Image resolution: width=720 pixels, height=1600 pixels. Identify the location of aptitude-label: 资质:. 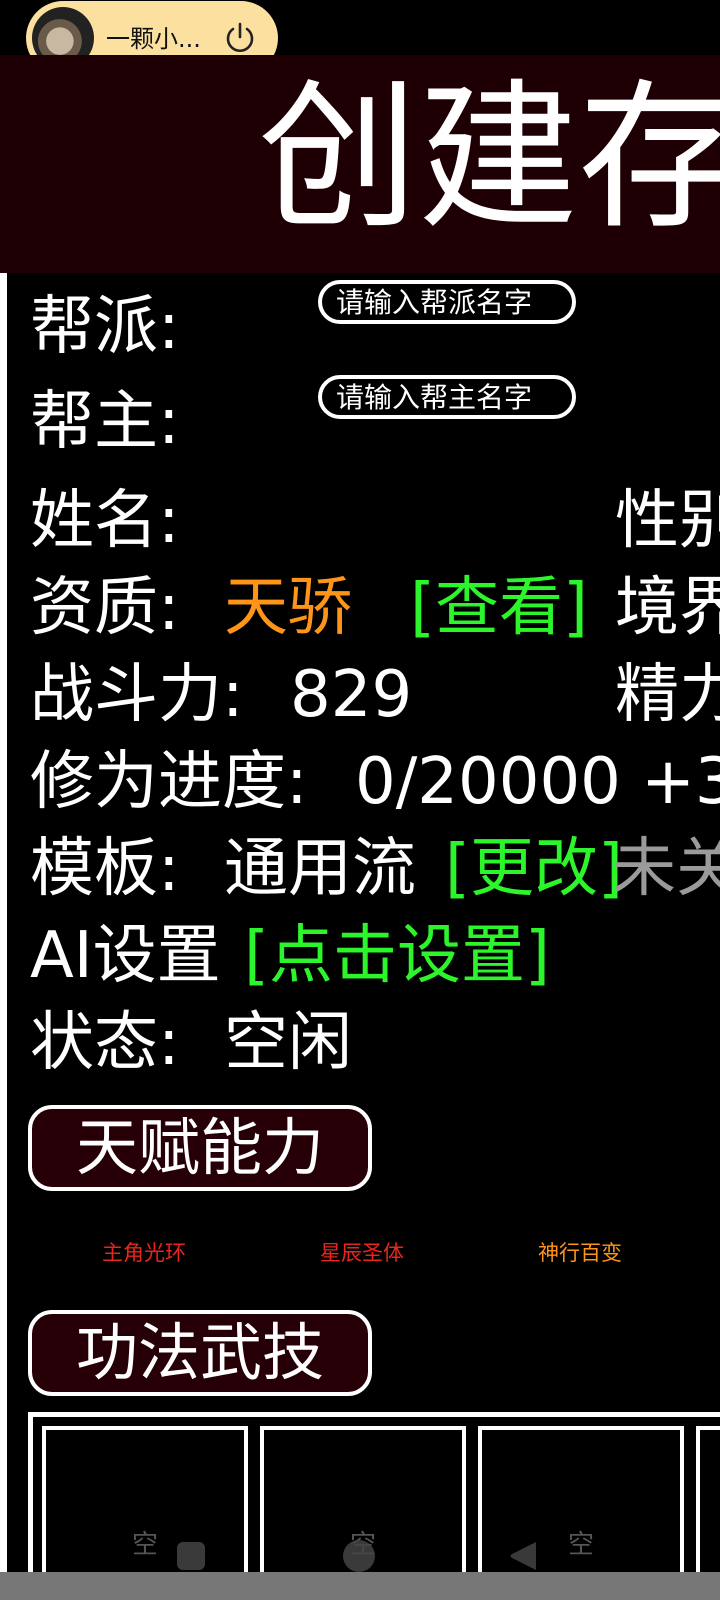
(105, 608).